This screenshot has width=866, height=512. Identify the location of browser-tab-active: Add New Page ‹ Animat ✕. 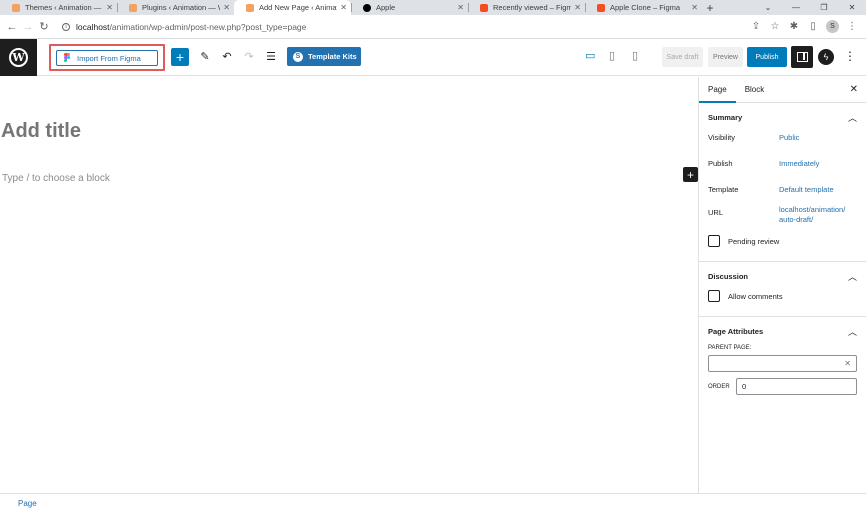
(292, 7).